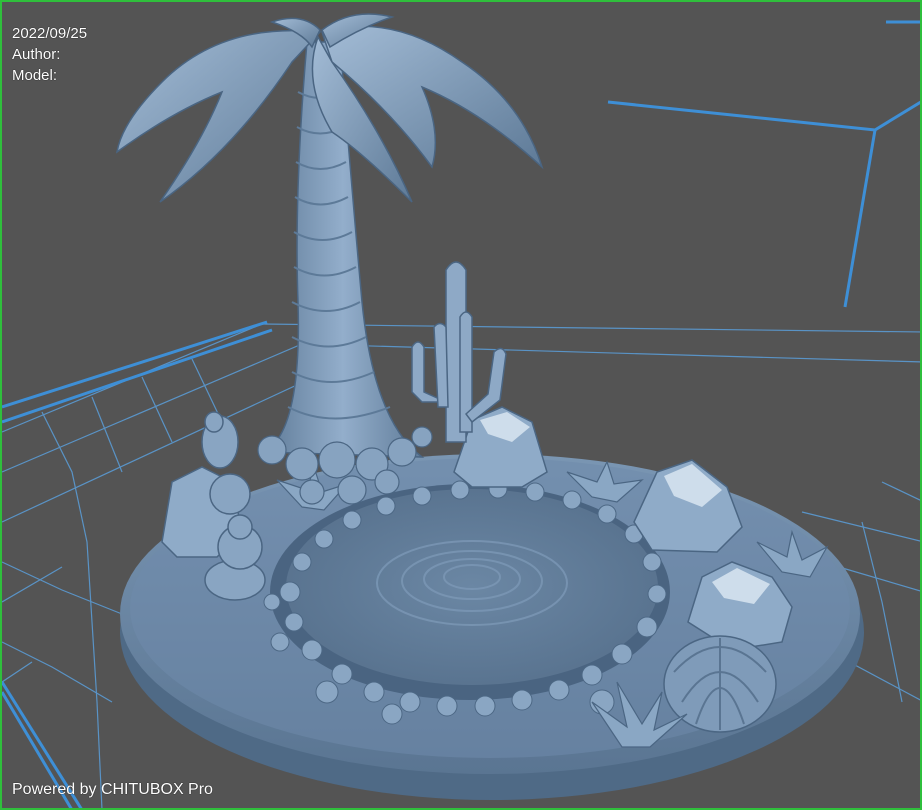 This screenshot has height=810, width=922. Describe the element at coordinates (35, 75) in the screenshot. I see `model-label: Model:` at that location.